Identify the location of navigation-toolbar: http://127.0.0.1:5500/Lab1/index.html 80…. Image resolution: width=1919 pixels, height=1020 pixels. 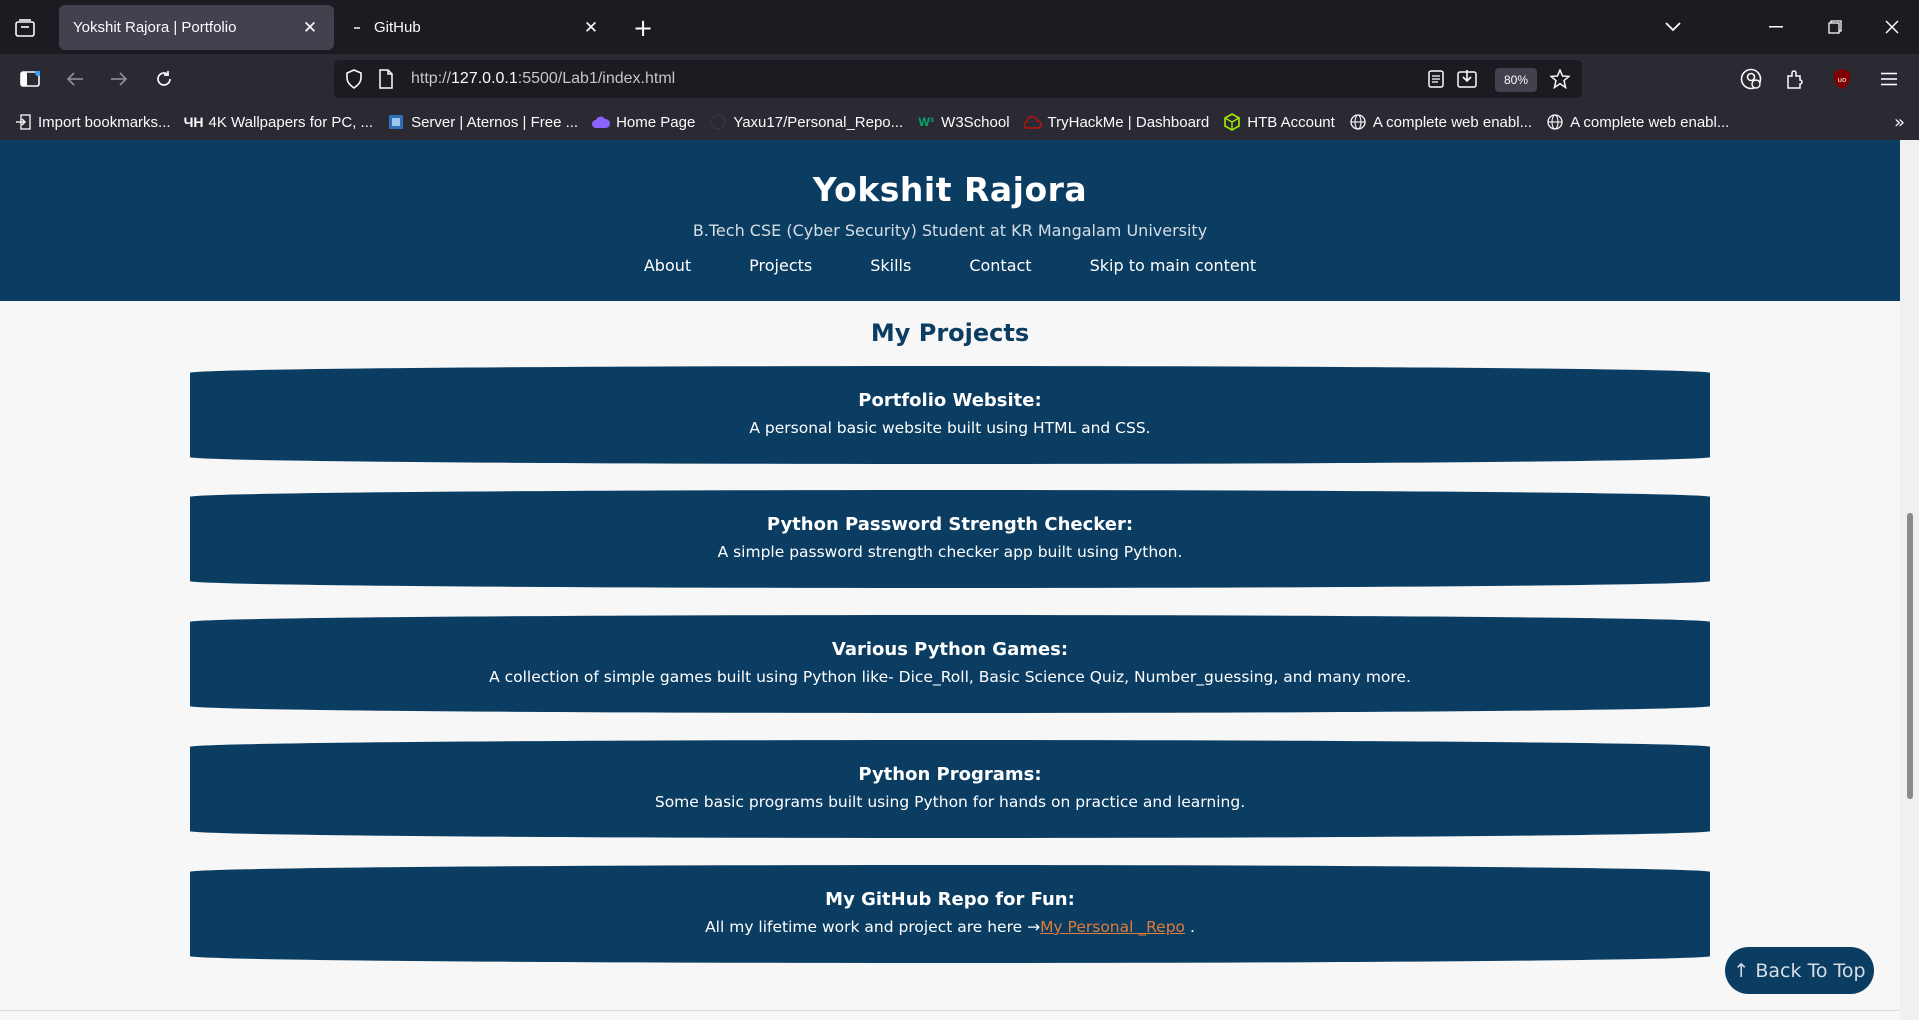
(959, 79).